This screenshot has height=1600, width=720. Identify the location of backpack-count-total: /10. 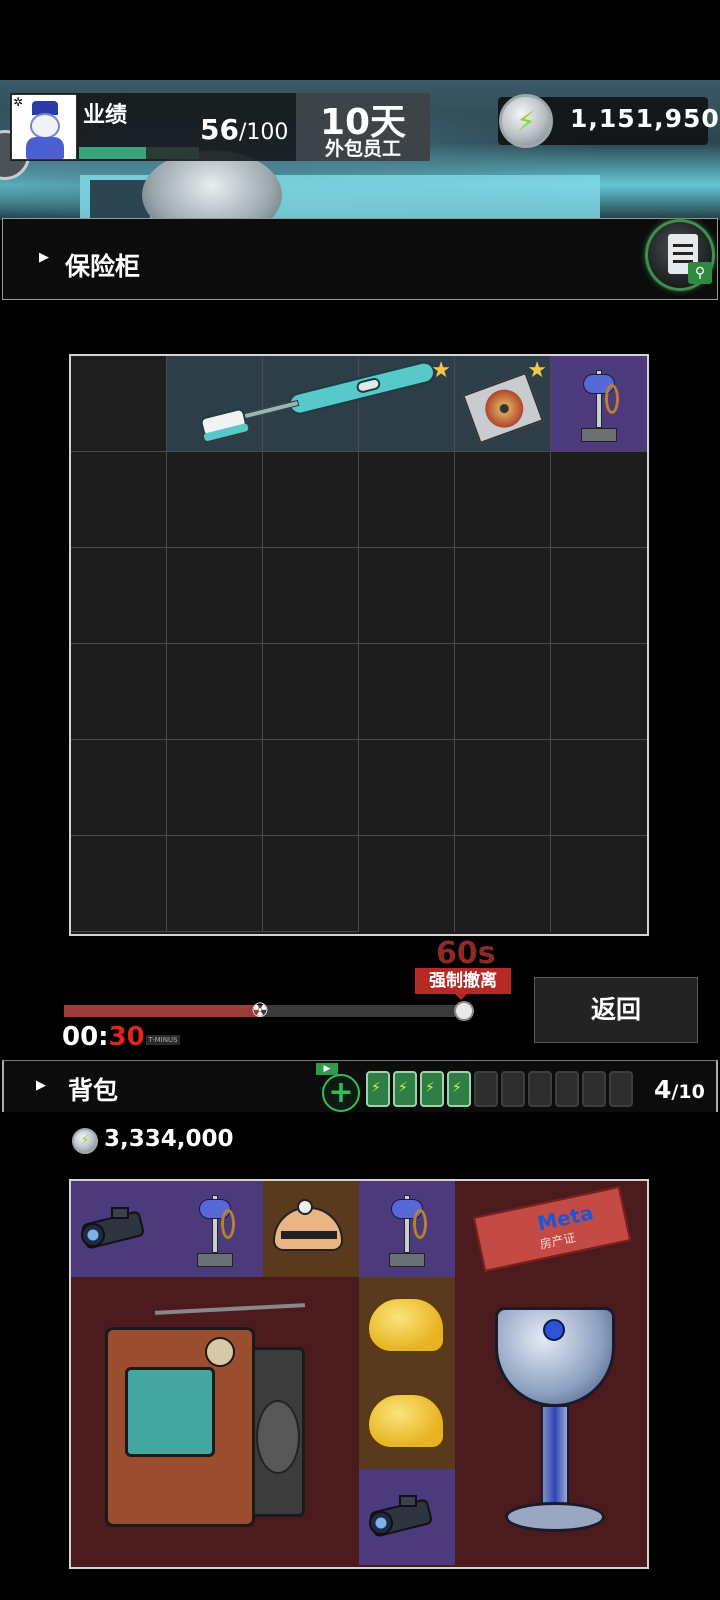
(688, 1092).